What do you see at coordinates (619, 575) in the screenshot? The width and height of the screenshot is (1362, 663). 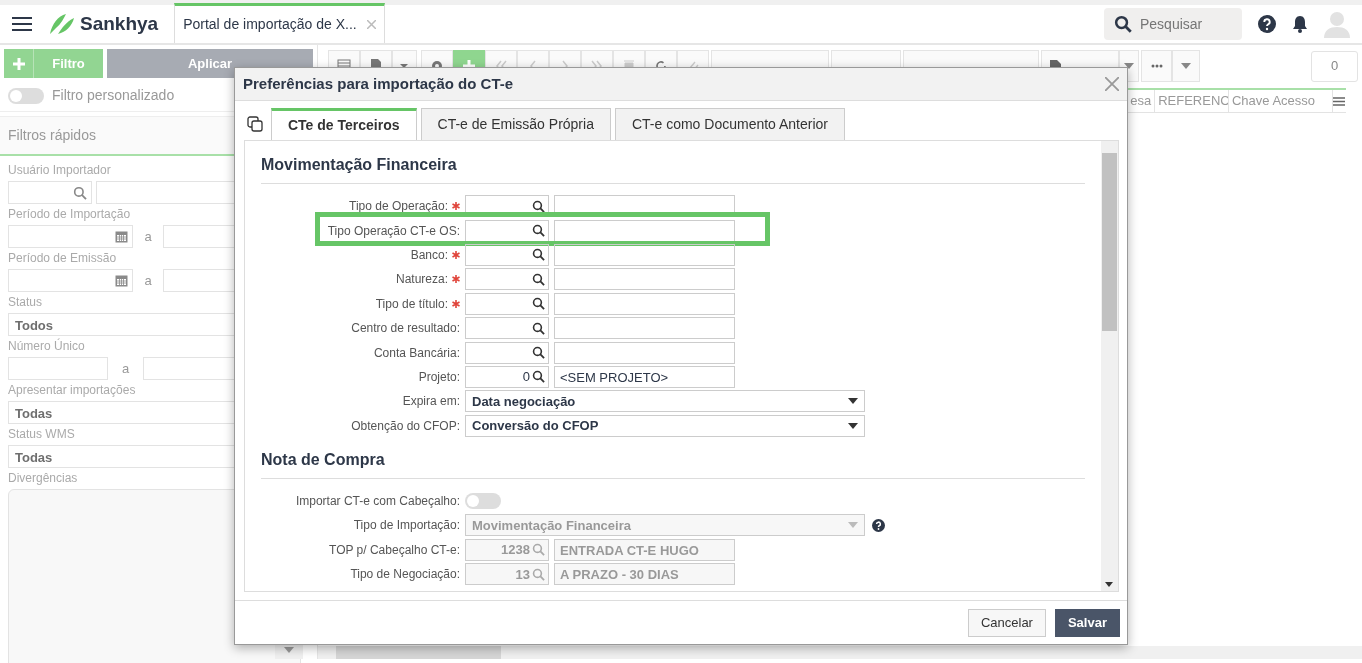 I see `field-value: A PRAZO - 30 DIAS` at bounding box center [619, 575].